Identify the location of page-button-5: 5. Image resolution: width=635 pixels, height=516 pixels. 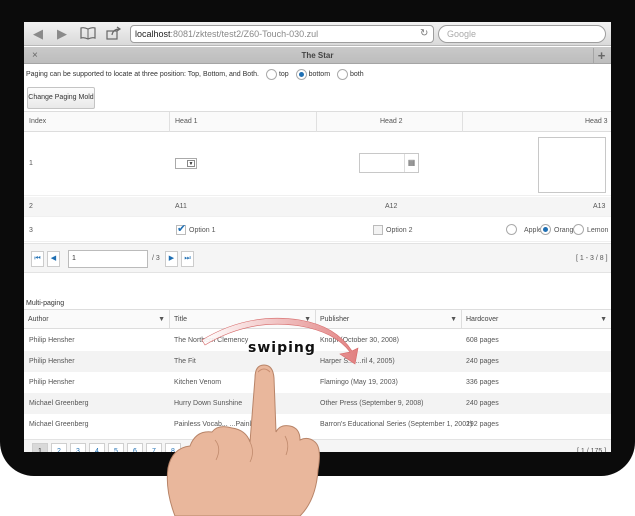
(116, 447).